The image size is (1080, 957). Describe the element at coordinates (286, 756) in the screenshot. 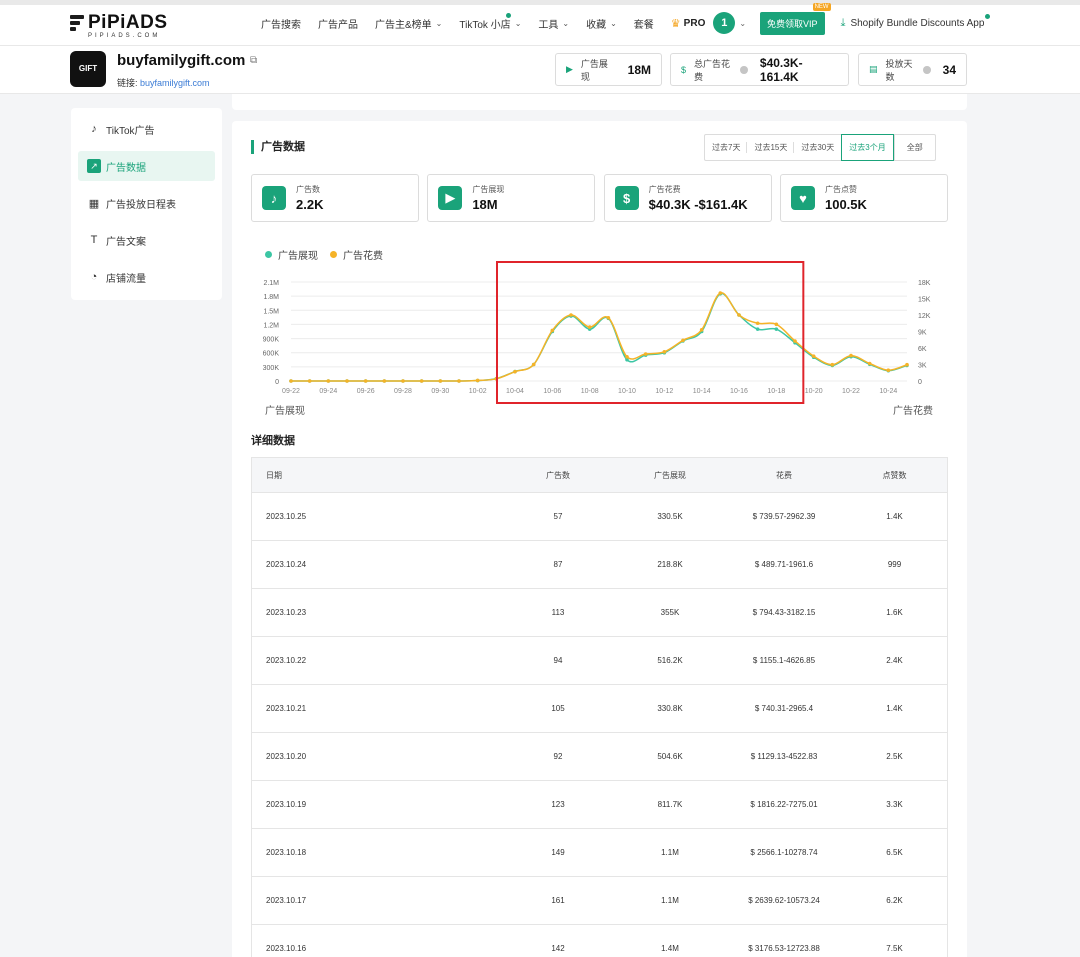

I see `table-cell: 2023.10.20` at that location.